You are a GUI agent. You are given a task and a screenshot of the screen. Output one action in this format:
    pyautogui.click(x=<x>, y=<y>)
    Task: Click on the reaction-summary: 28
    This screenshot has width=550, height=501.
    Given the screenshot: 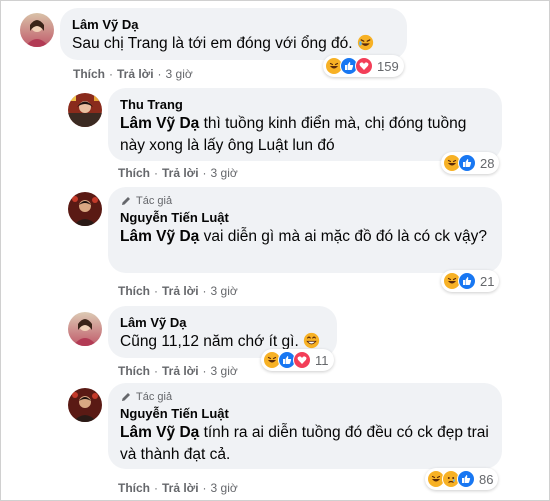 What is the action you would take?
    pyautogui.click(x=470, y=163)
    